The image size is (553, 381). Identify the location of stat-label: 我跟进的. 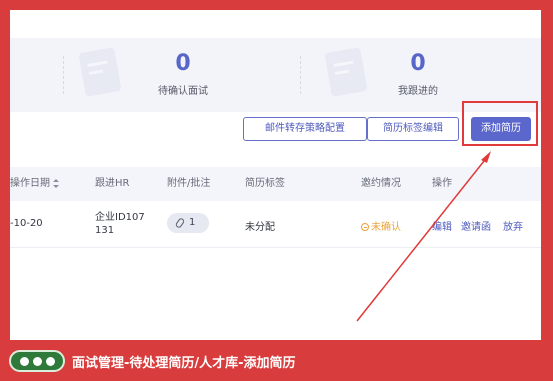
(418, 91).